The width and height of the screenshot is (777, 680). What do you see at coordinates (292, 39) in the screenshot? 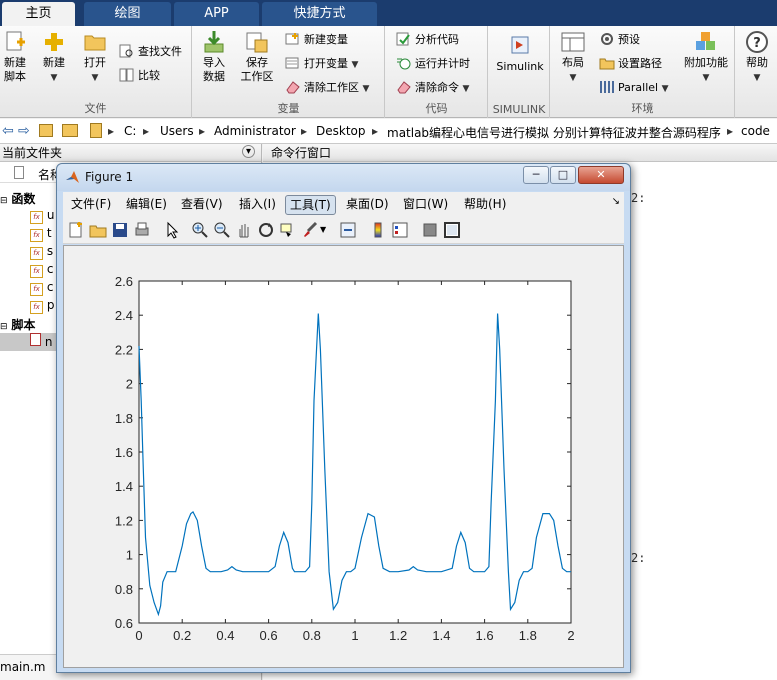
I see `new-variable-icon` at bounding box center [292, 39].